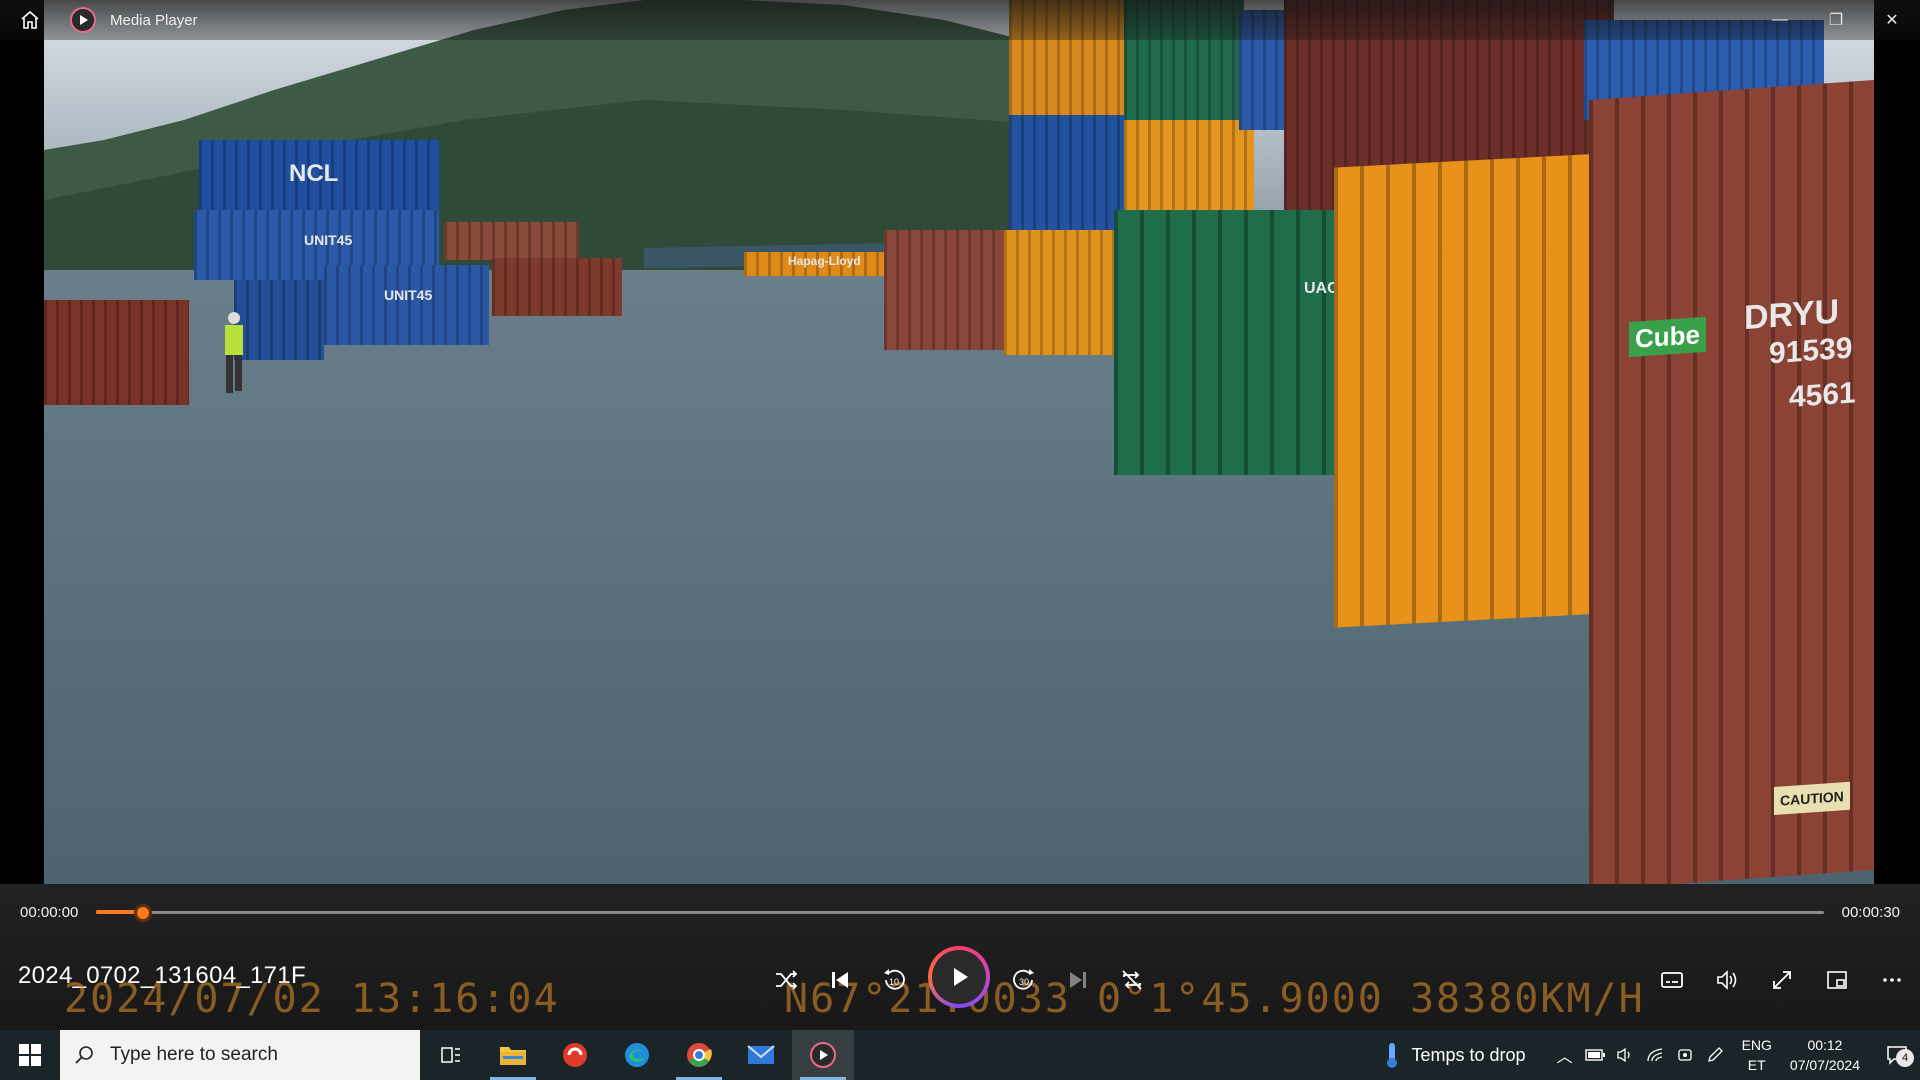 This screenshot has height=1080, width=1920. I want to click on play-button, so click(959, 977).